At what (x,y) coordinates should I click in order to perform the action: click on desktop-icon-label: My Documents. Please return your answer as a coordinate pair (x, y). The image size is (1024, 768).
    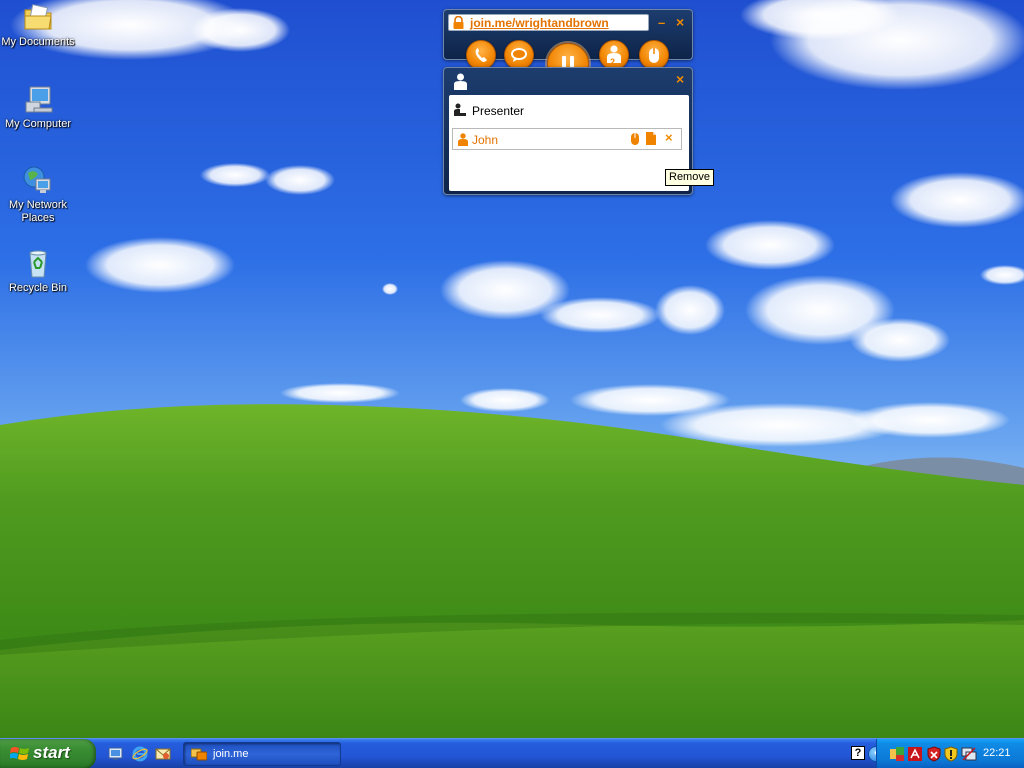
    Looking at the image, I should click on (38, 42).